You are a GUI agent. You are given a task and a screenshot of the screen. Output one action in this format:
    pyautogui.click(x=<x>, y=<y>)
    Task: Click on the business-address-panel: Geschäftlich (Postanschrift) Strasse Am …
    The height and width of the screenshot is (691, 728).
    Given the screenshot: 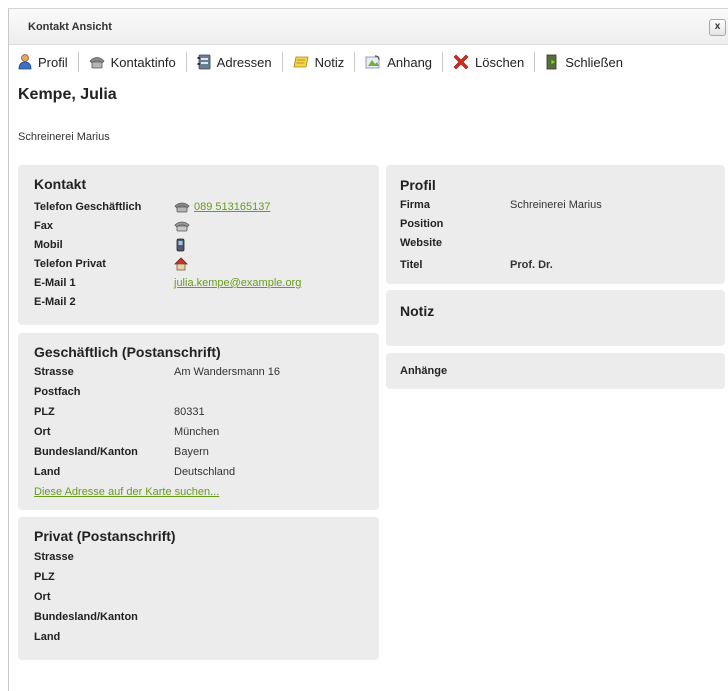 What is the action you would take?
    pyautogui.click(x=198, y=421)
    